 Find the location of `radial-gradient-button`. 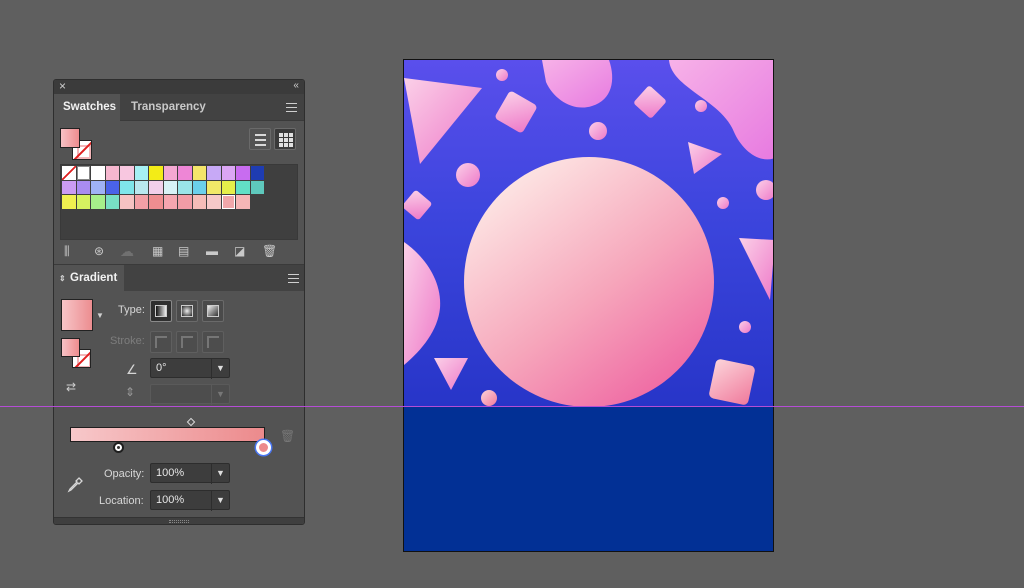

radial-gradient-button is located at coordinates (187, 311).